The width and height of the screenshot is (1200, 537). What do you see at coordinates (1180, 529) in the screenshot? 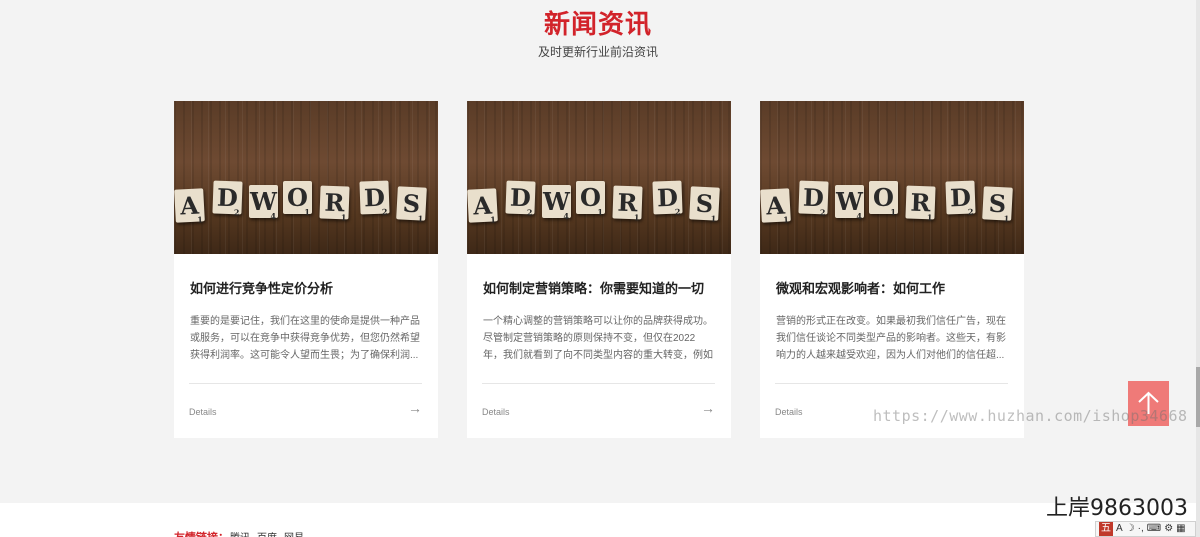
I see `ime-skin-icon: ▦` at bounding box center [1180, 529].